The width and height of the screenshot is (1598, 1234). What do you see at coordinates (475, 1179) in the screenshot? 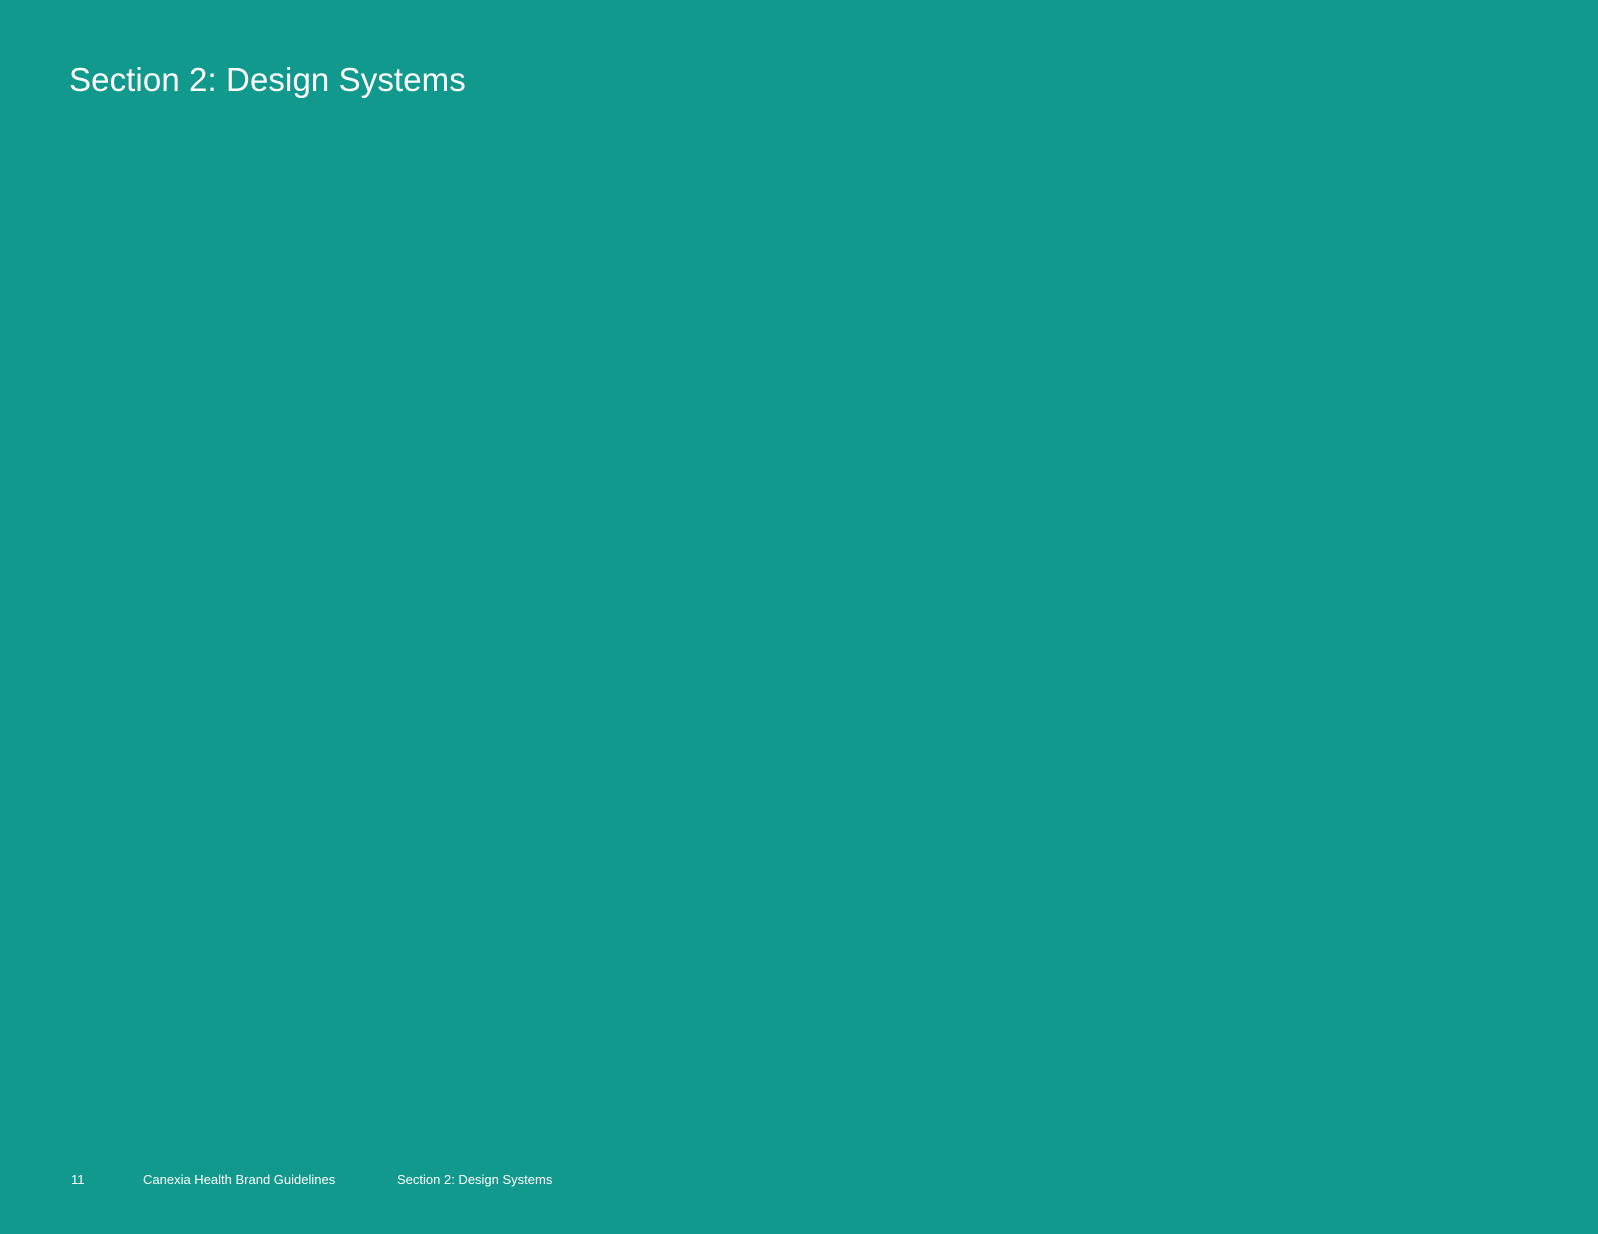
I see `footer-section-title: Section 2: Design Systems` at bounding box center [475, 1179].